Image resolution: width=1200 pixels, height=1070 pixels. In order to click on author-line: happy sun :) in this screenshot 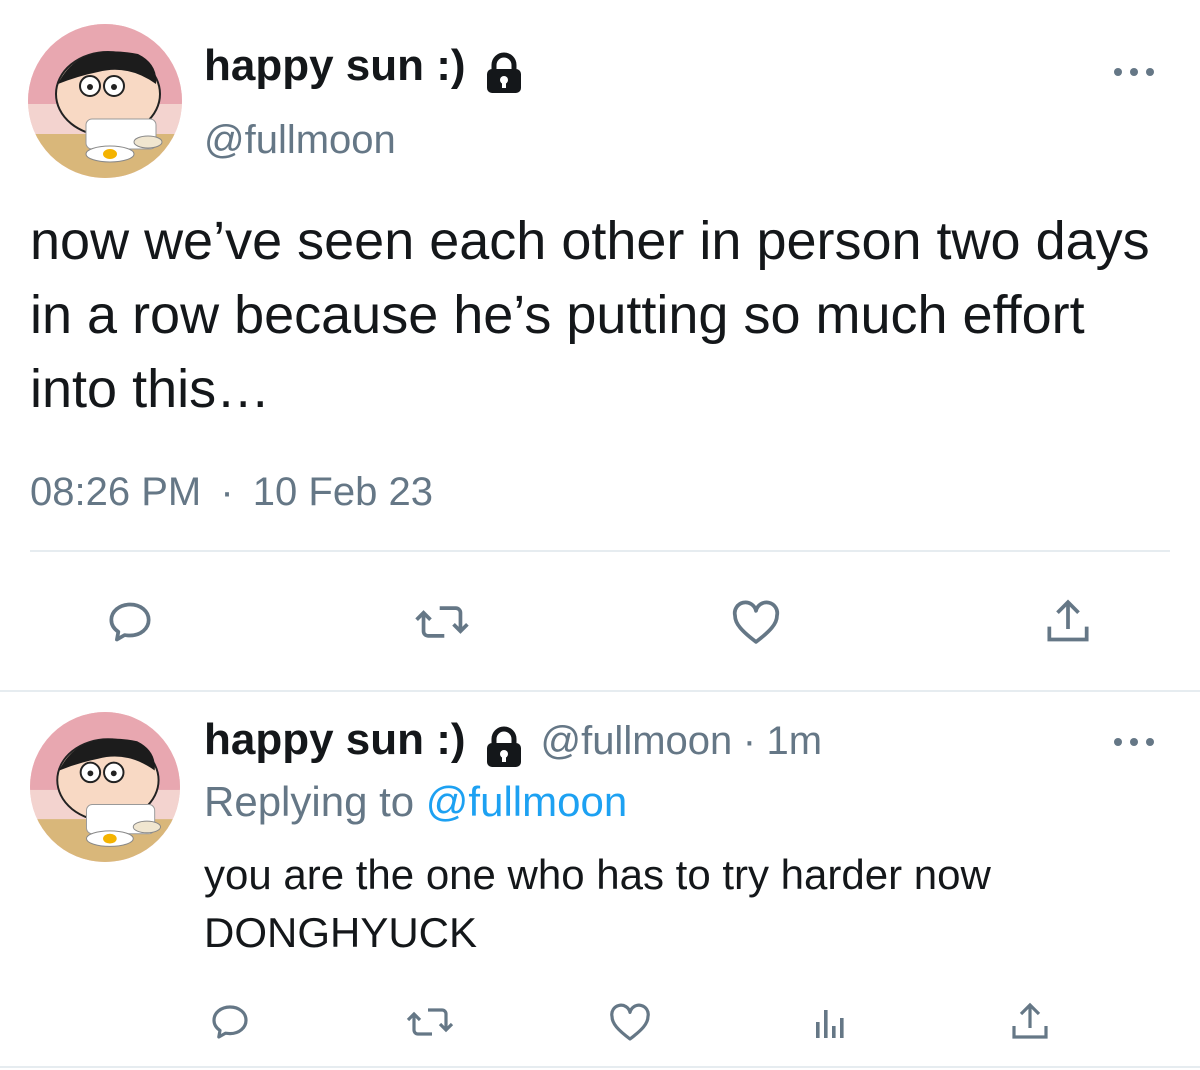, I will do `click(365, 71)`.